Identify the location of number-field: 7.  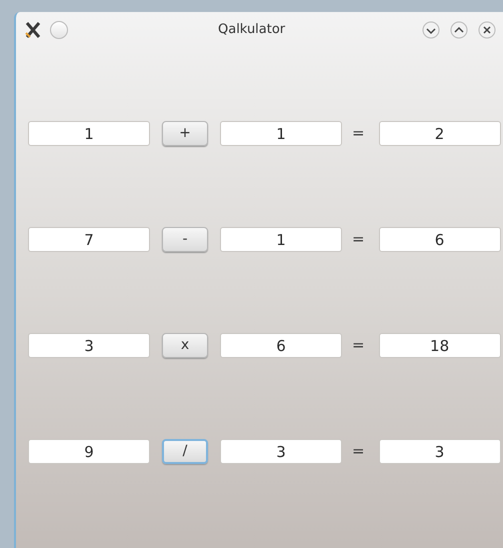
(89, 239).